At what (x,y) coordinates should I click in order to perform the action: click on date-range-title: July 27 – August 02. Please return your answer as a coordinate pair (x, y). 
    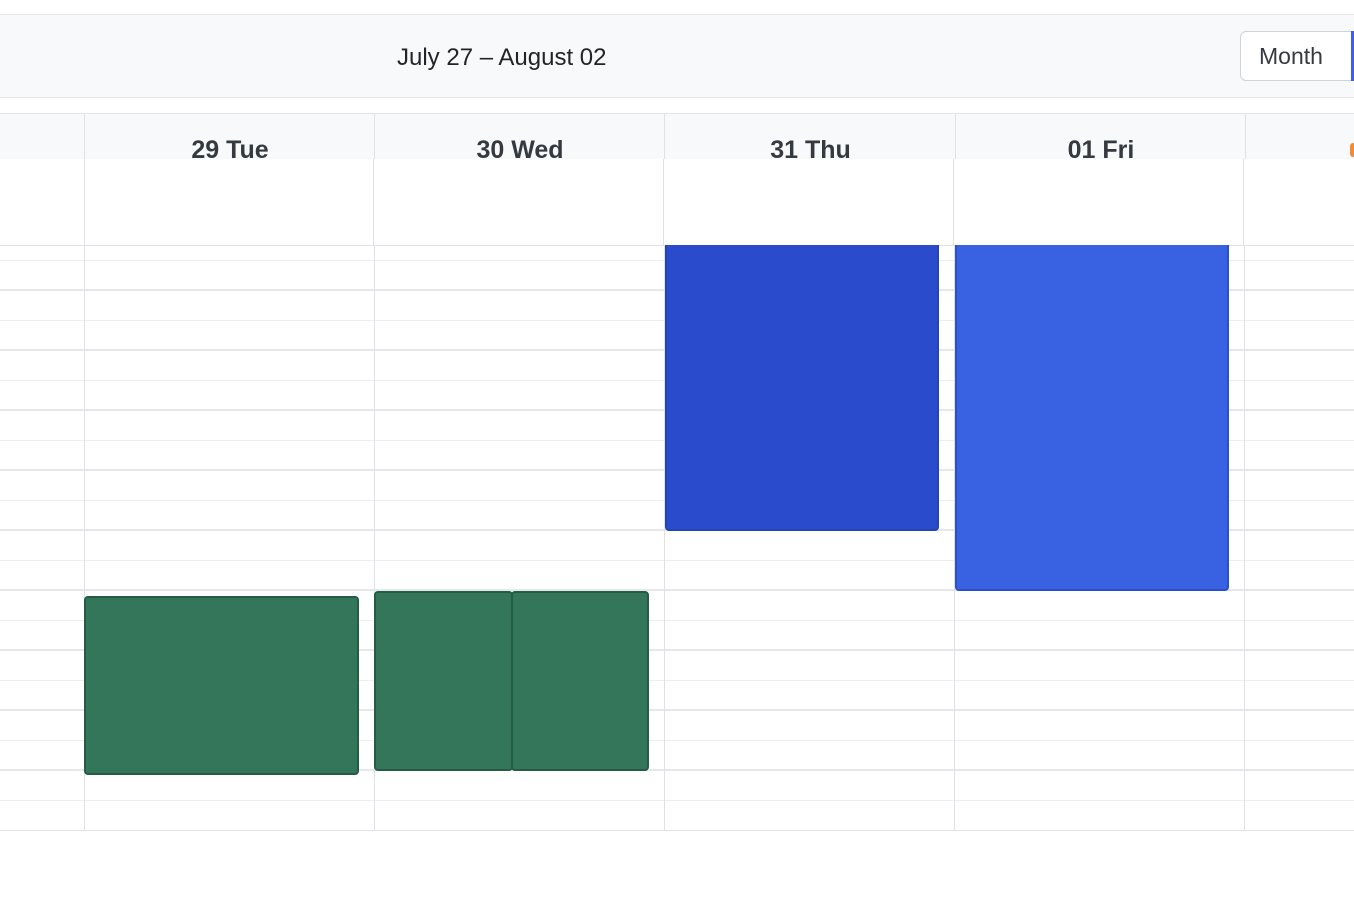
    Looking at the image, I should click on (502, 57).